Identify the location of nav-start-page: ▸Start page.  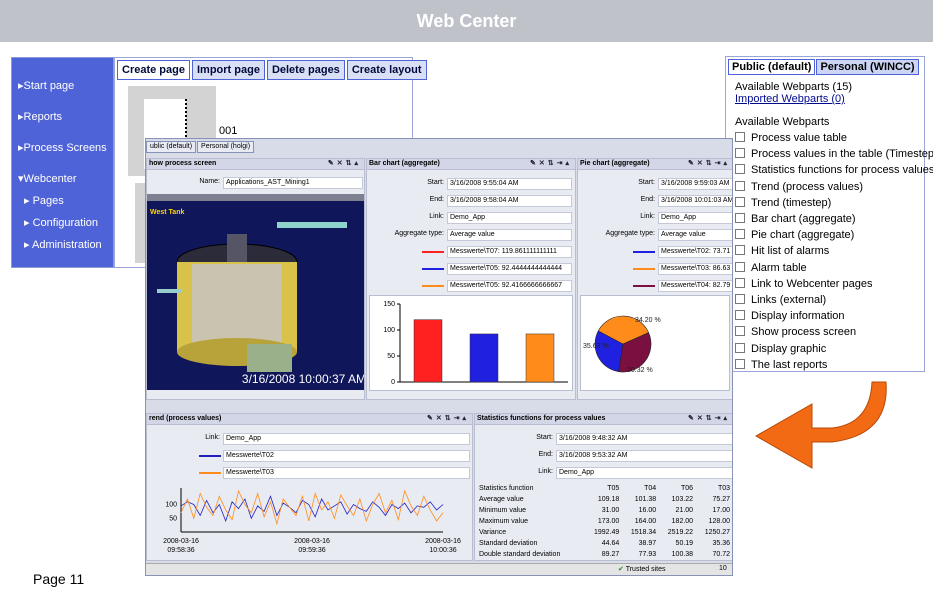
(46, 85).